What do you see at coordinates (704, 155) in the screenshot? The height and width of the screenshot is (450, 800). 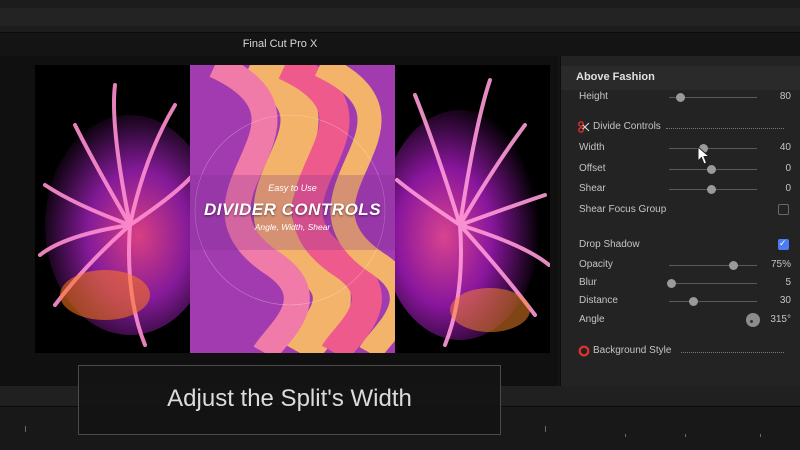 I see `mouse-pointer-icon` at bounding box center [704, 155].